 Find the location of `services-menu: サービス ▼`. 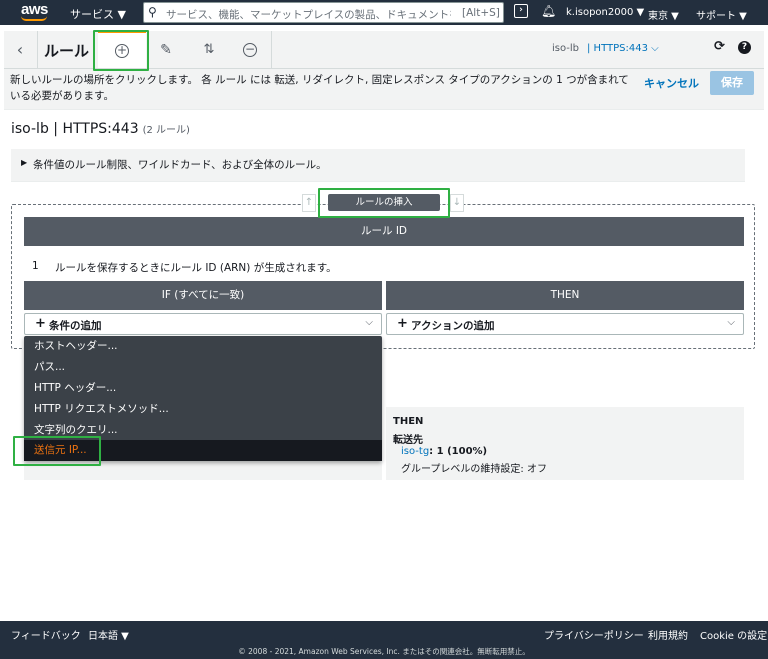

services-menu: サービス ▼ is located at coordinates (98, 14).